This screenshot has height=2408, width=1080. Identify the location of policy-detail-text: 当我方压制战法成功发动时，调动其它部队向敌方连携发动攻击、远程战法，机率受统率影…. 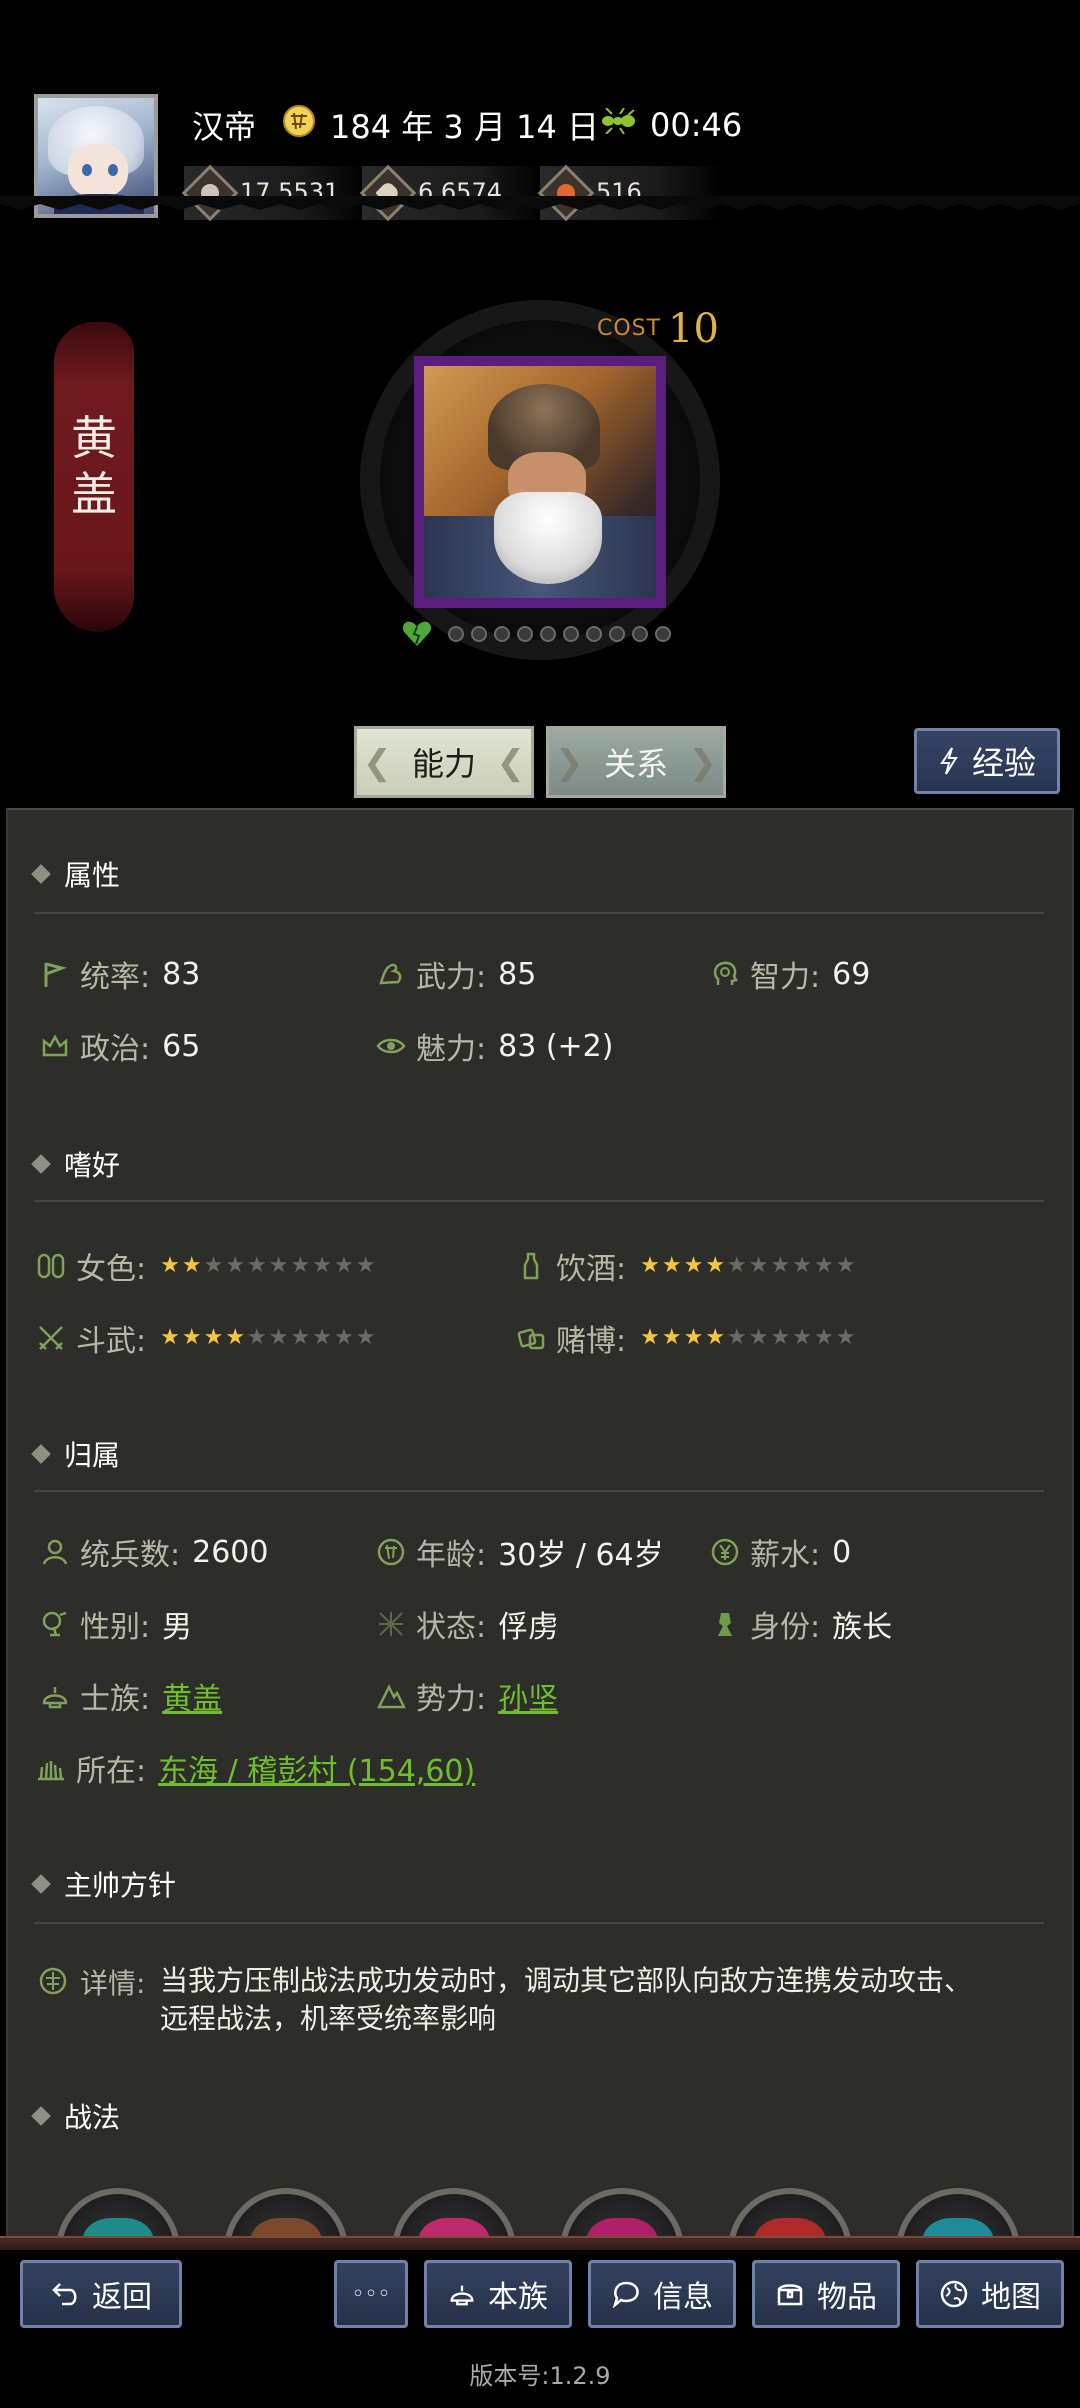
(566, 1999).